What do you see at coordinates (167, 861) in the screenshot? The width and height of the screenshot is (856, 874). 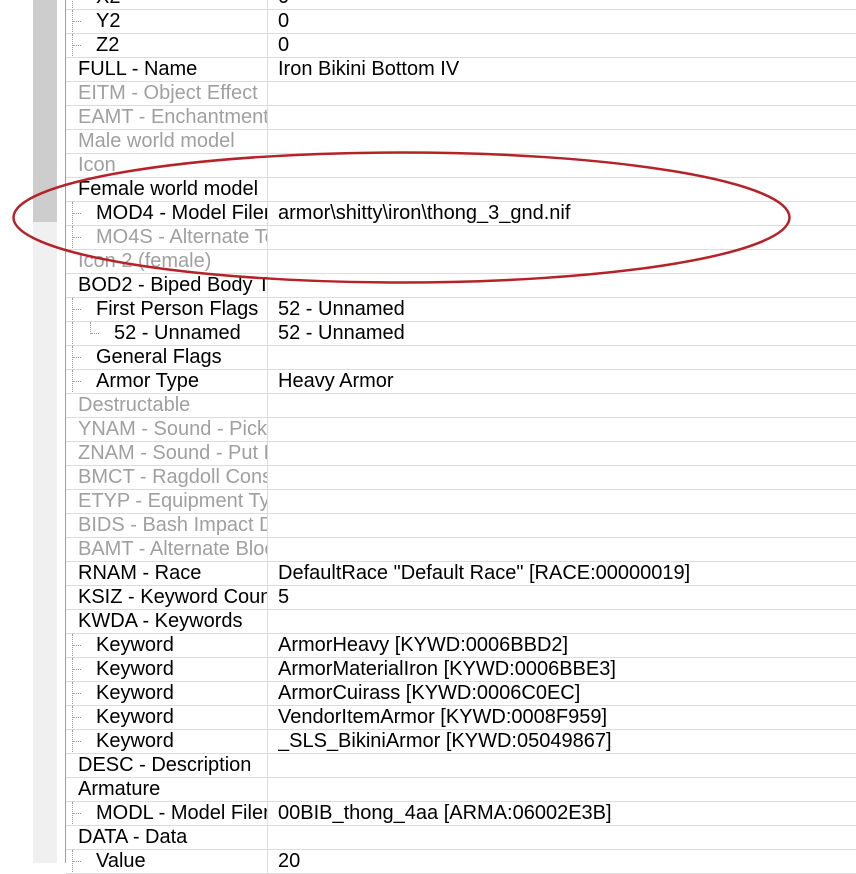 I see `field-name-cell: Value` at bounding box center [167, 861].